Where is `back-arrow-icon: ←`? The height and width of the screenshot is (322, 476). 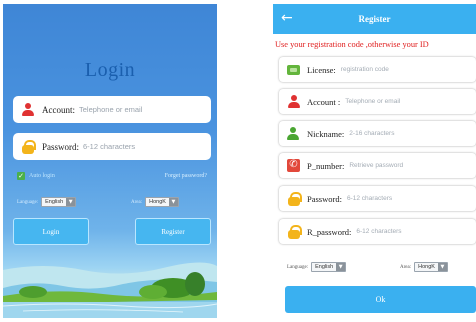
back-arrow-icon: ← is located at coordinates (287, 18).